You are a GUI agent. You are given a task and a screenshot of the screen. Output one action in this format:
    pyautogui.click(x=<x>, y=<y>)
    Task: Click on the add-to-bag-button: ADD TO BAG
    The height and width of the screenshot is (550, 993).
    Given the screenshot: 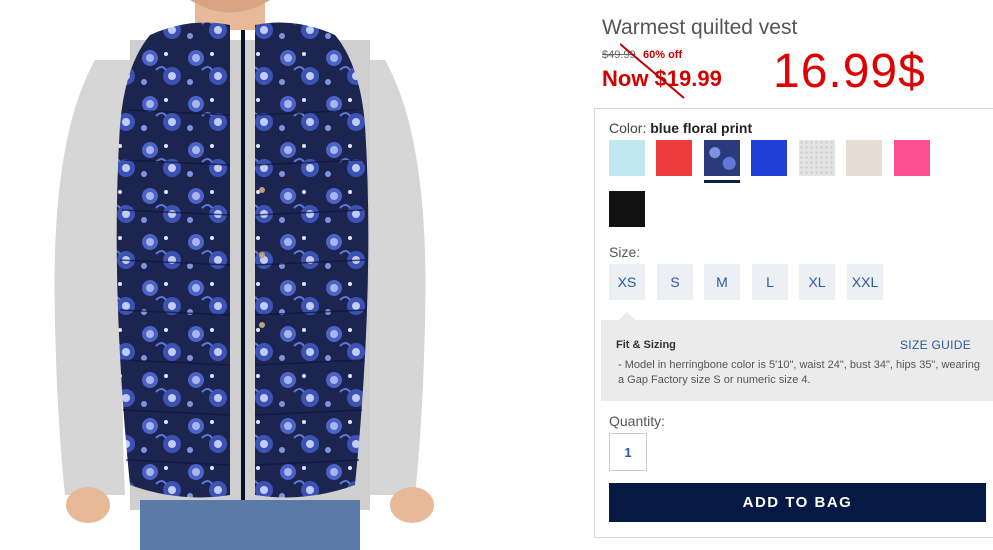 What is the action you would take?
    pyautogui.click(x=797, y=502)
    